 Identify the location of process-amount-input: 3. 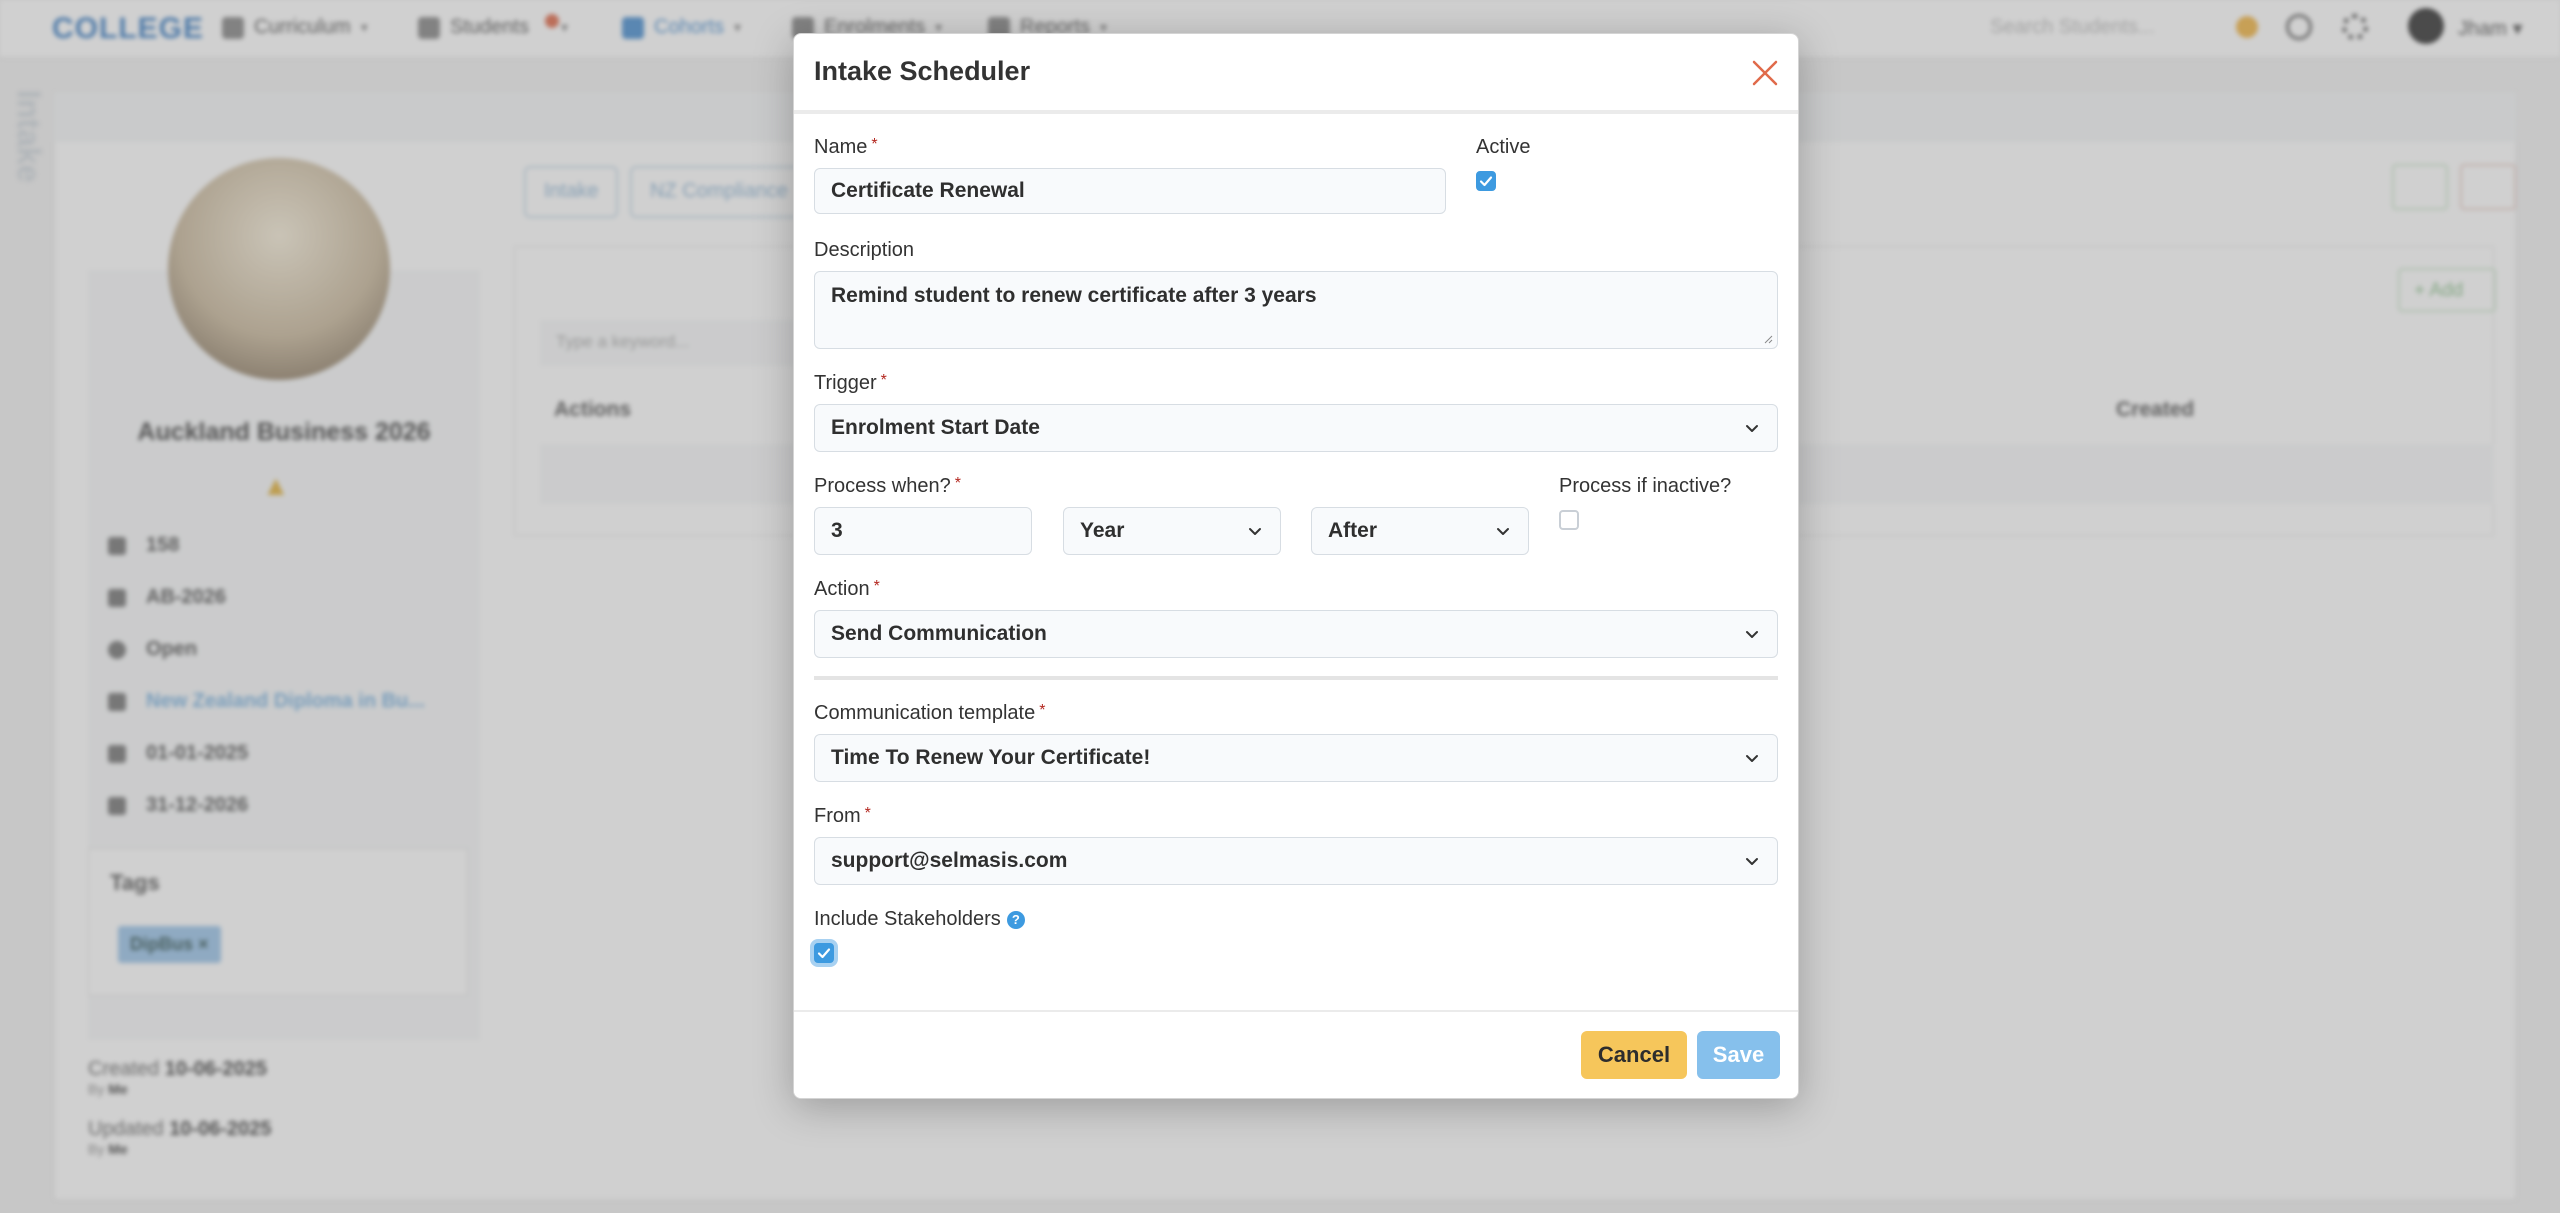
(923, 531).